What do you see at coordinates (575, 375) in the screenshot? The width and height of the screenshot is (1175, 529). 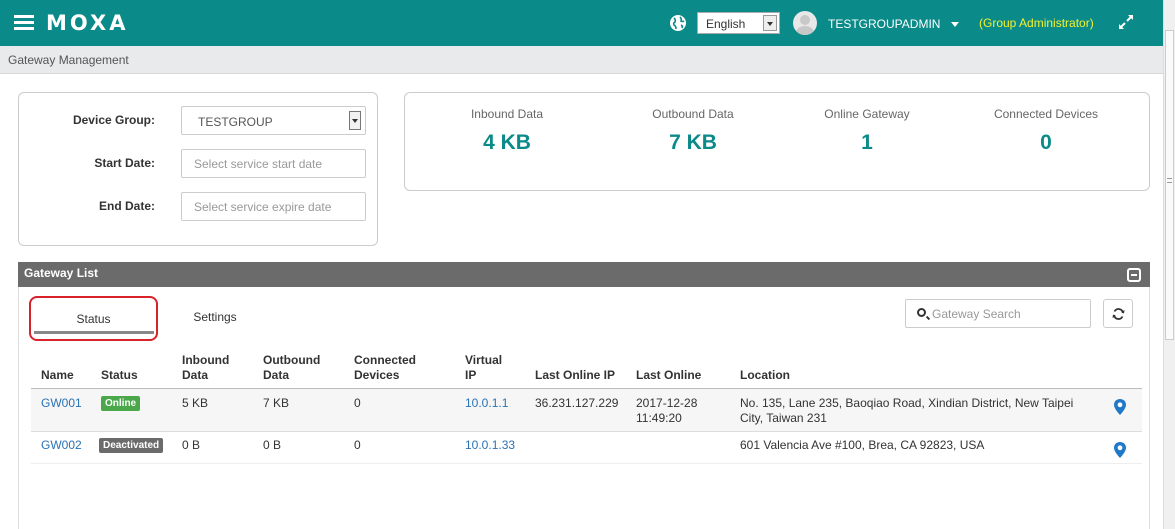 I see `column-header-last-ip: Last Online IP` at bounding box center [575, 375].